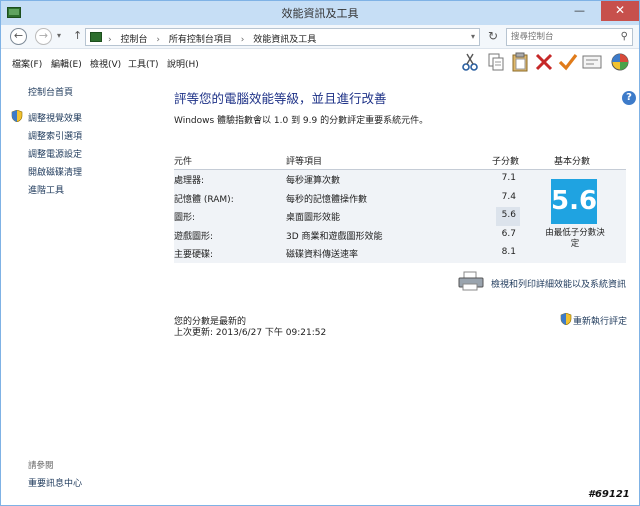  I want to click on rated-item-cell: 每秒運算次數, so click(313, 181).